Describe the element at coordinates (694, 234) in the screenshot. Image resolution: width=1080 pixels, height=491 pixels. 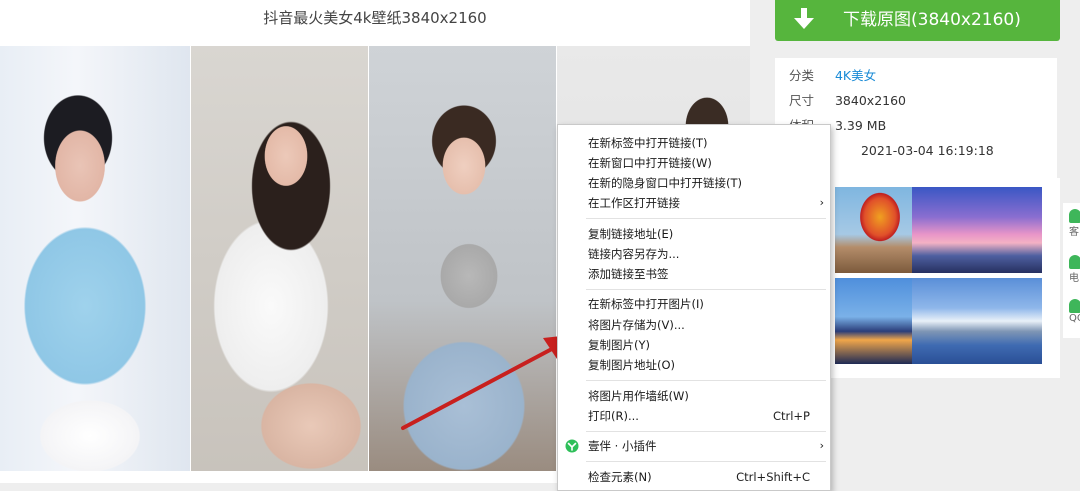
I see `menu-item-copy-link: 复制链接地址(E)` at that location.